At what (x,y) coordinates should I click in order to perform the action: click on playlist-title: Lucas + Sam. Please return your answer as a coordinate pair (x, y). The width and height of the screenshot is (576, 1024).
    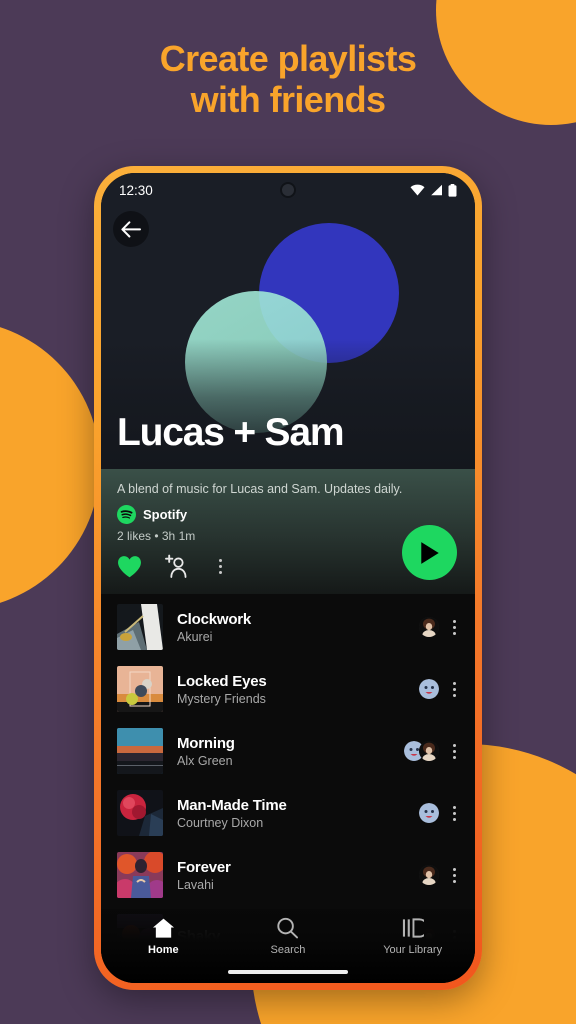
    Looking at the image, I should click on (231, 432).